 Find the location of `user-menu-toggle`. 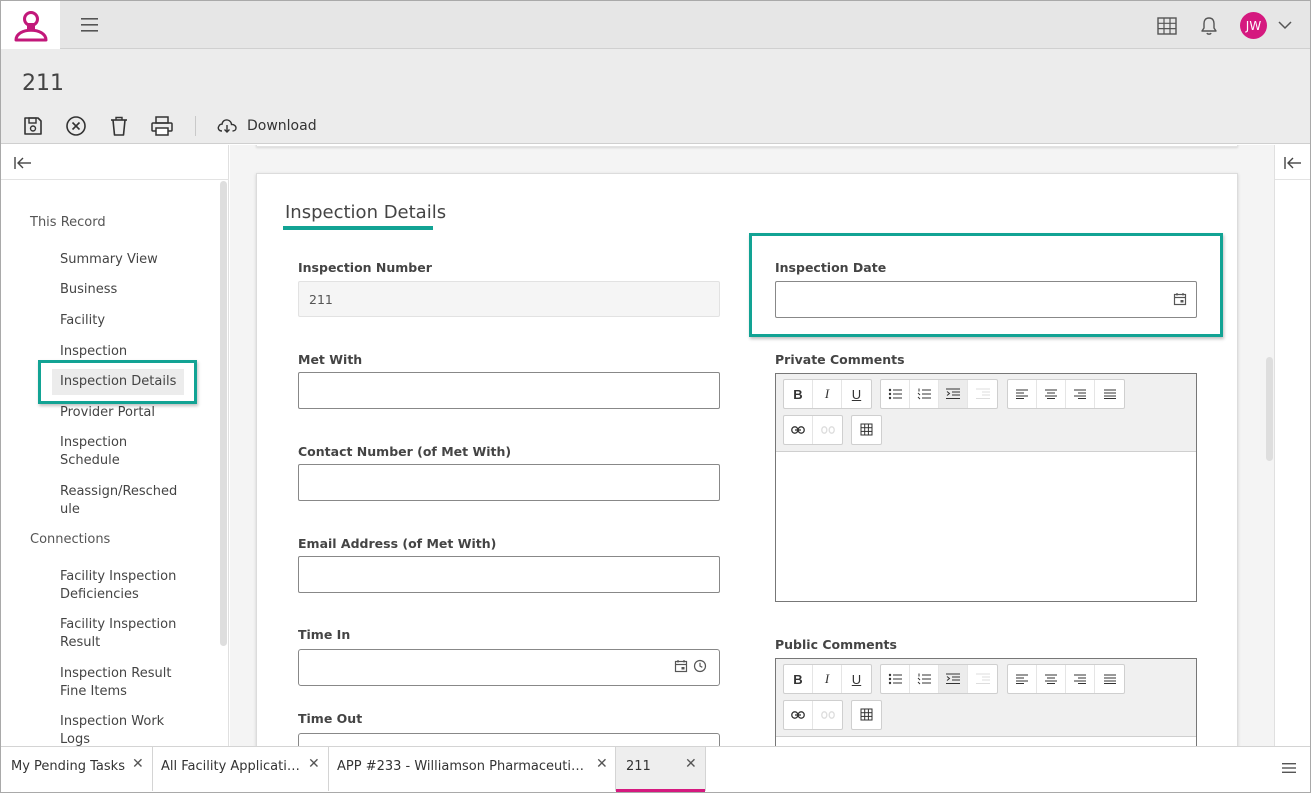

user-menu-toggle is located at coordinates (1285, 25).